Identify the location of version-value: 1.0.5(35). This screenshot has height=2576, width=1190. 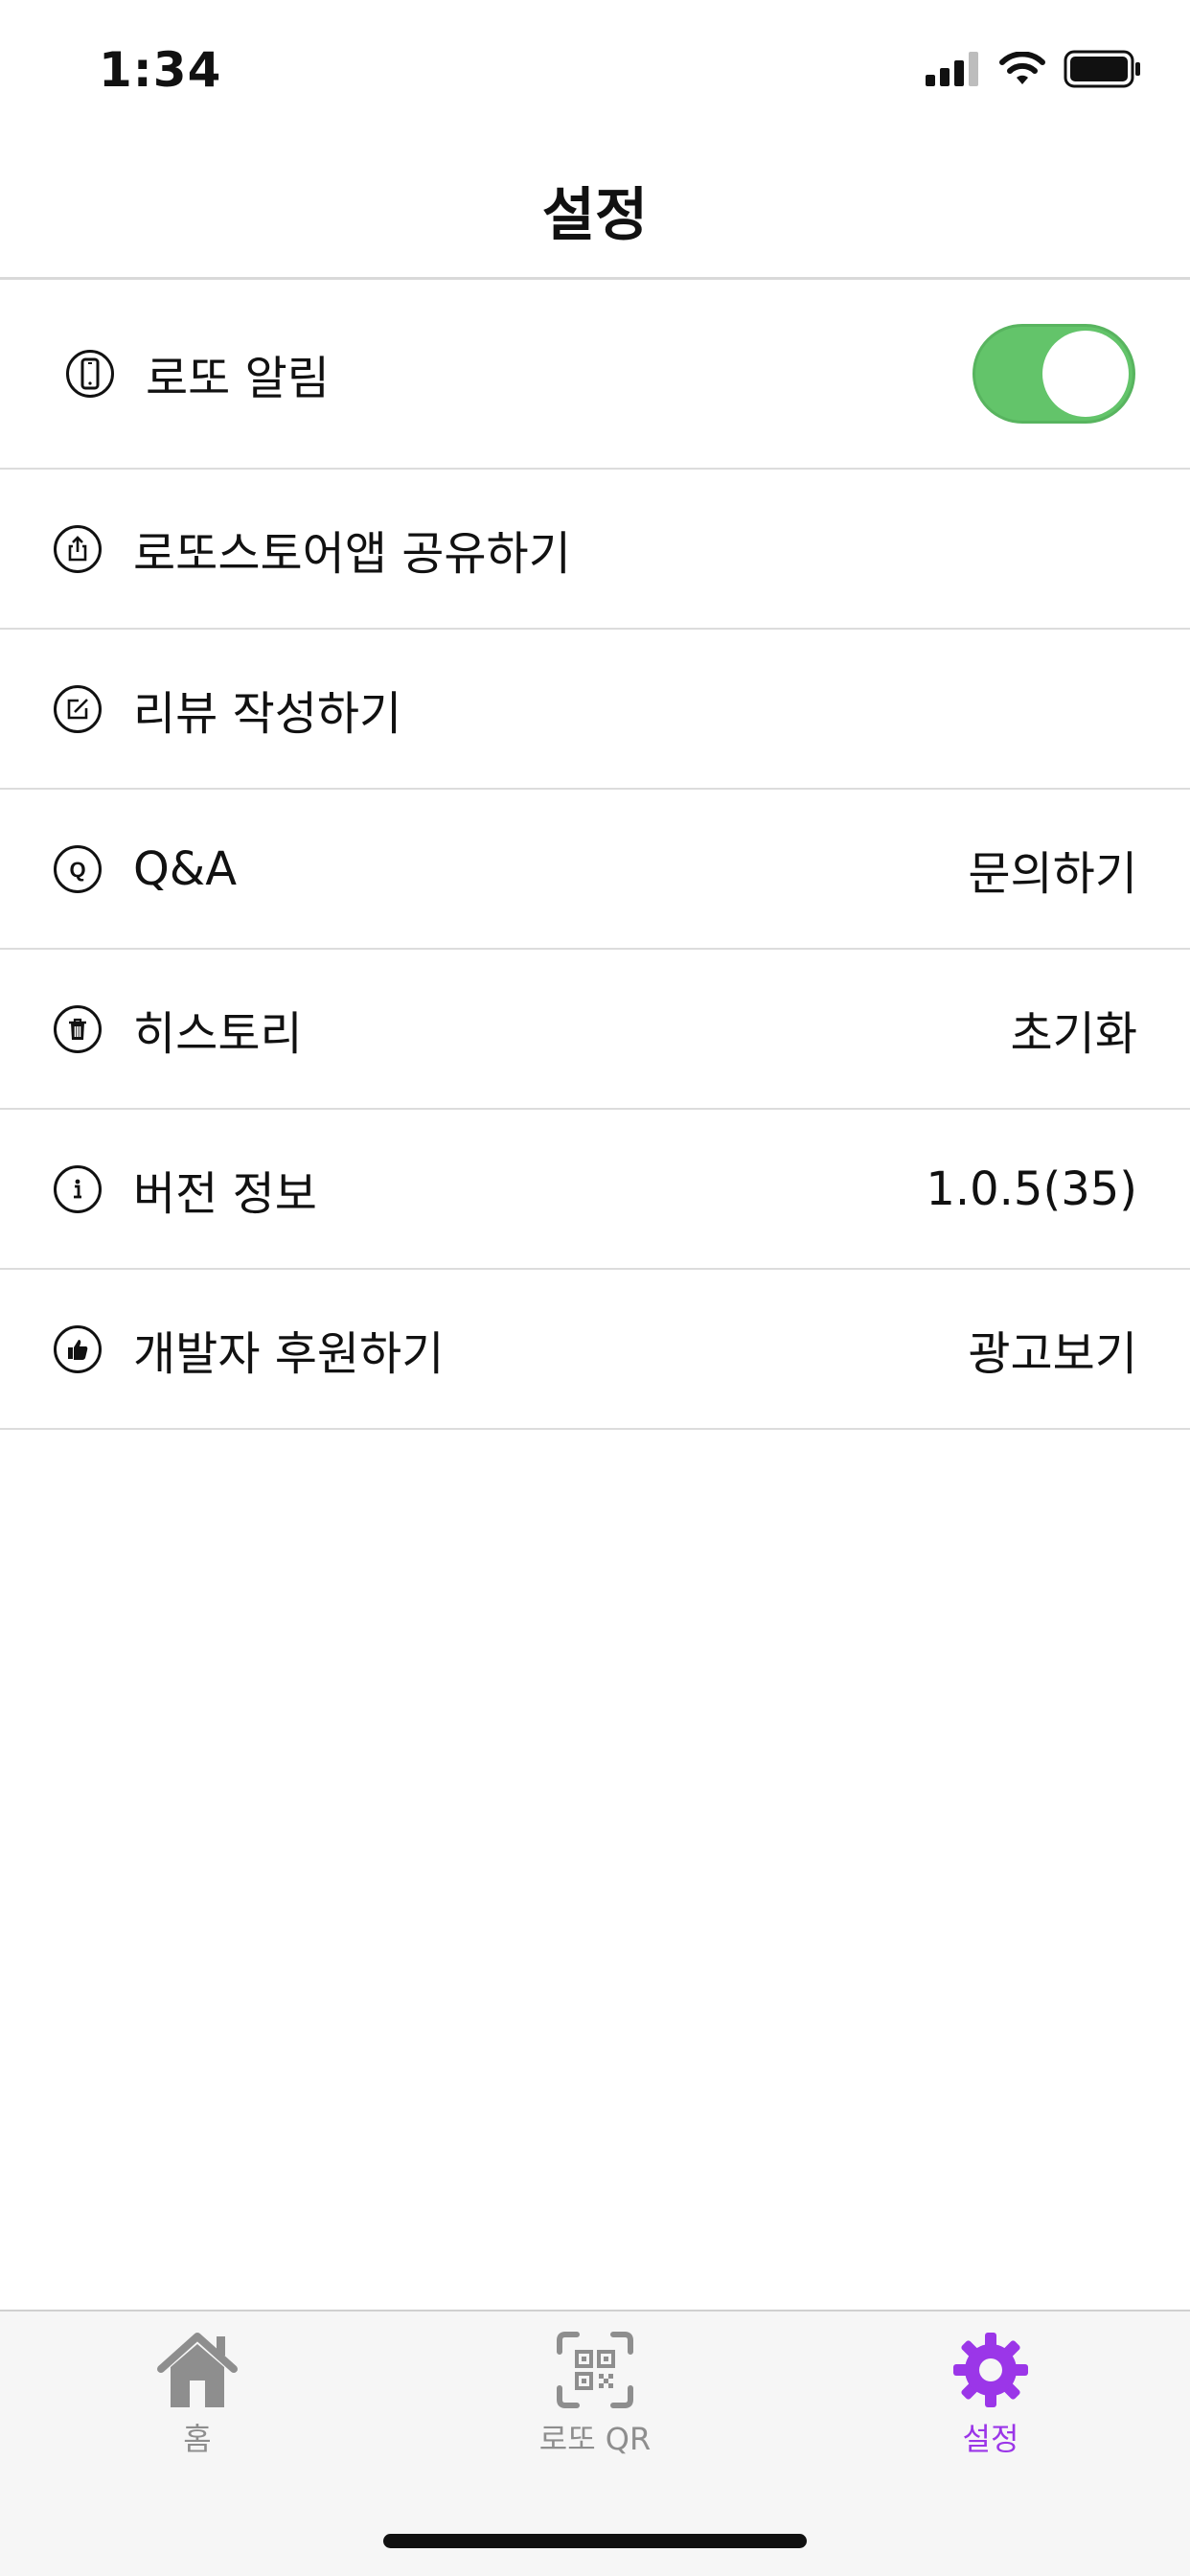
(1032, 1189).